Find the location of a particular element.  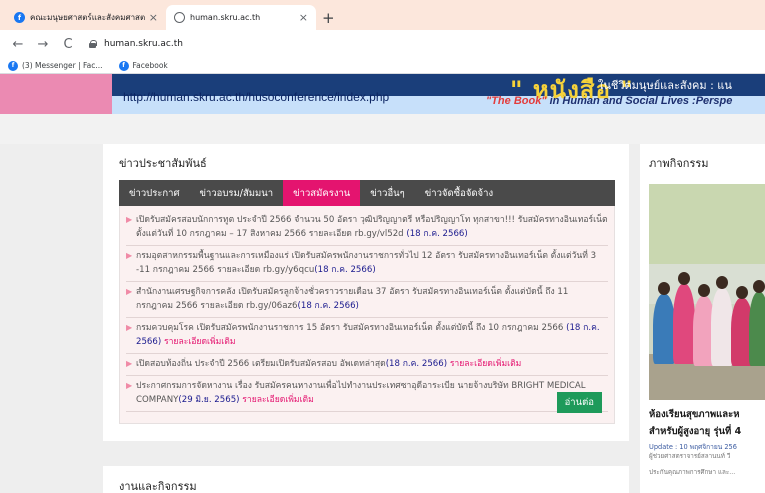

bookmark-label: Facebook is located at coordinates (150, 65).